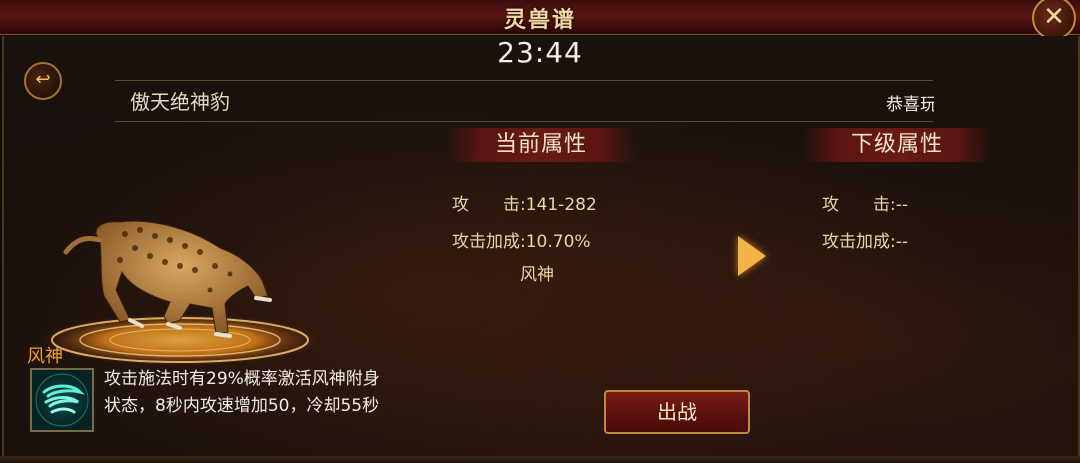  Describe the element at coordinates (43, 81) in the screenshot. I see `back-icon: ↩` at that location.